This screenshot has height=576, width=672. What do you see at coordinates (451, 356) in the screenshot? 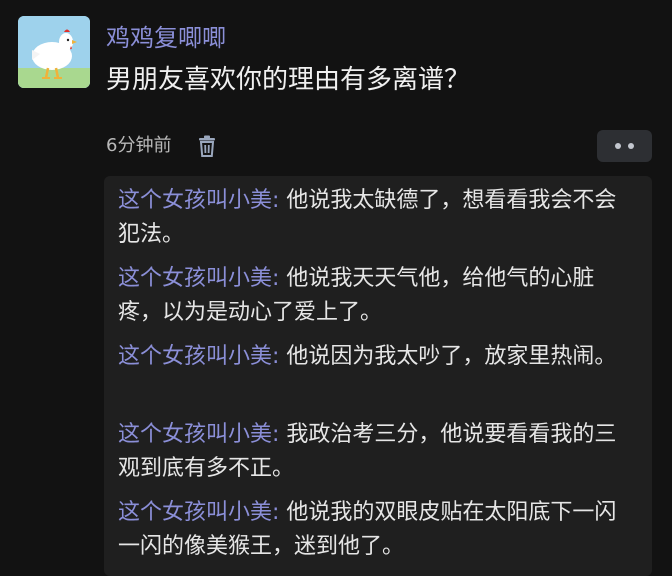
I see `reply-text: 他说因为我太吵了，放家里热闹。` at bounding box center [451, 356].